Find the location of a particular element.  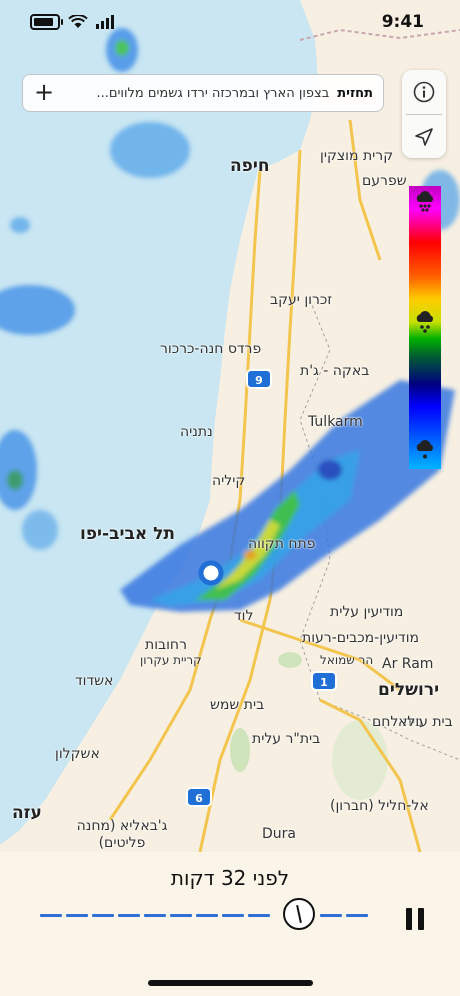

timeline-time-label: לפני 32 דקות is located at coordinates (230, 878).